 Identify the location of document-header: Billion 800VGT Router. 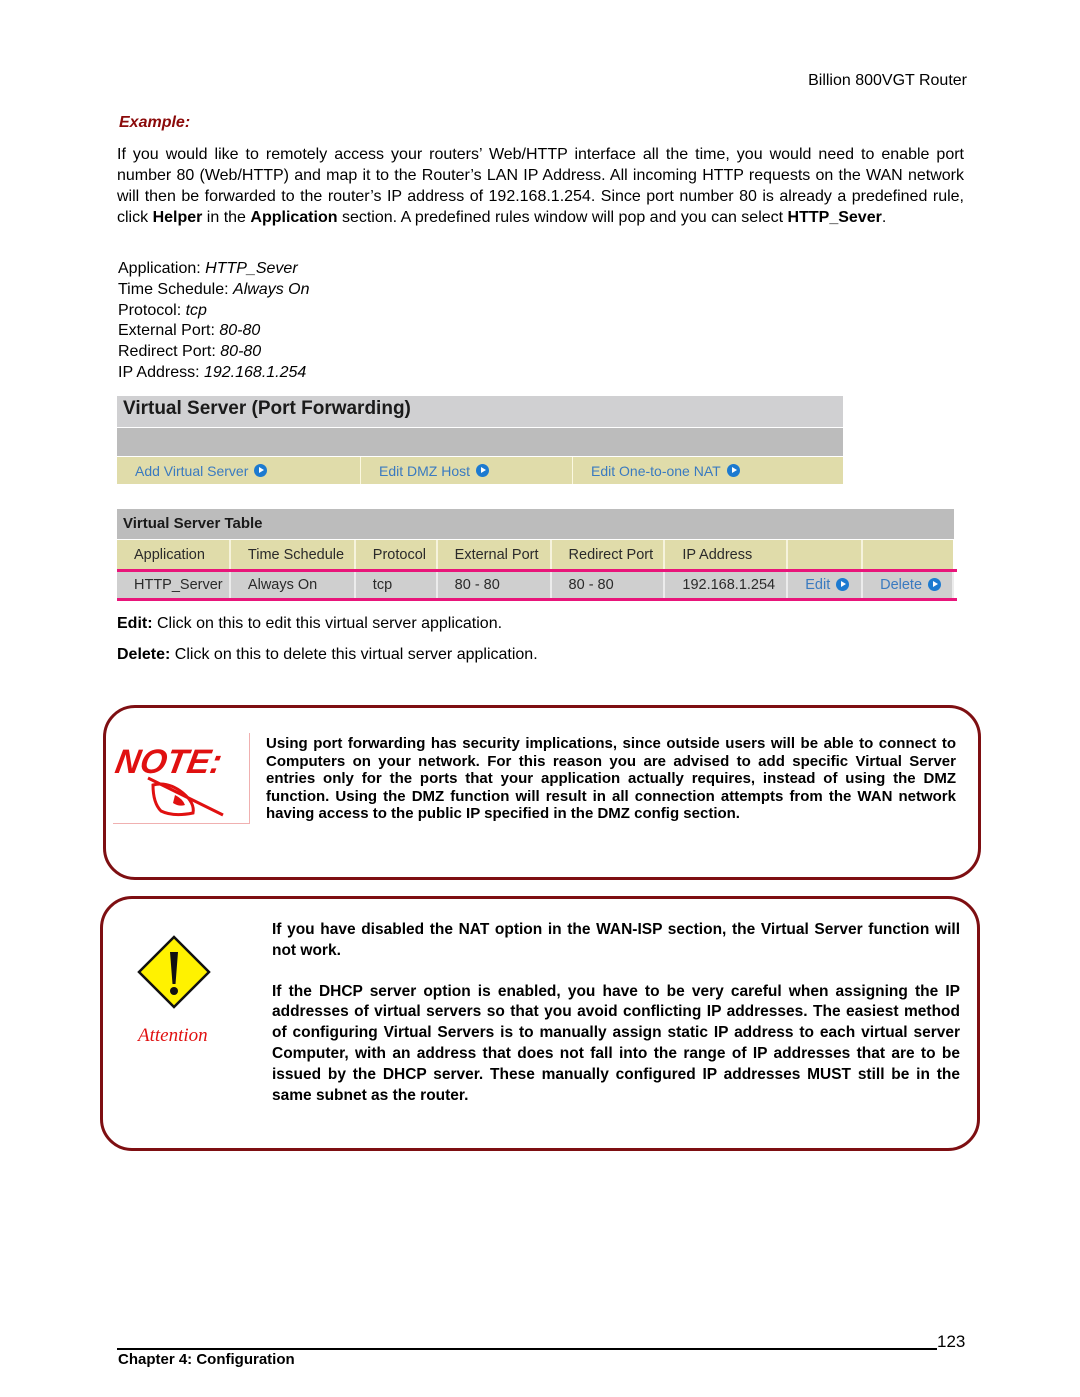
(887, 80).